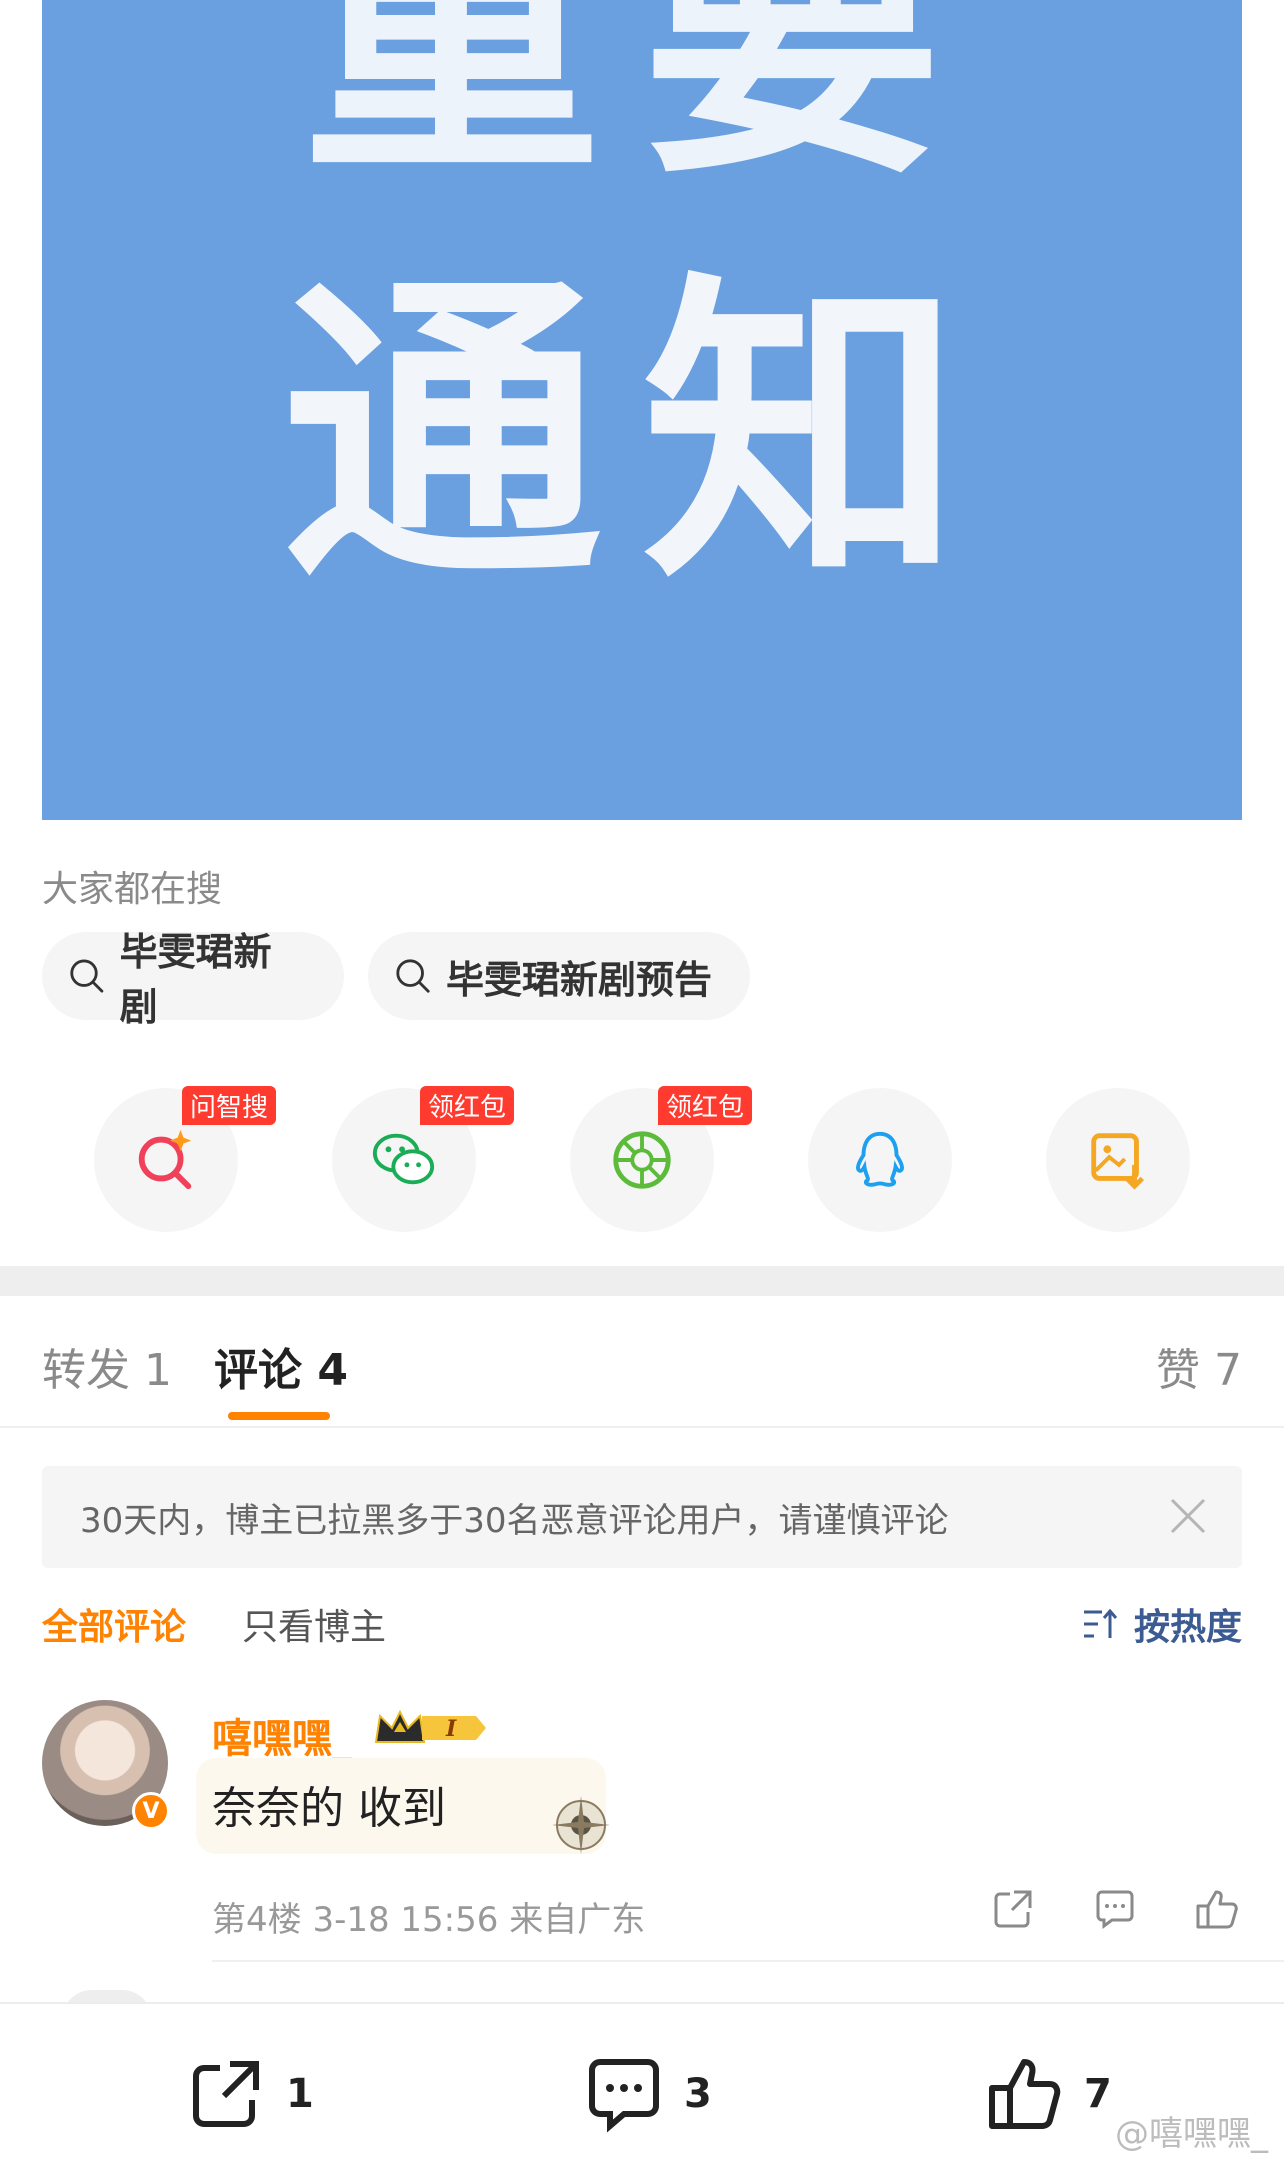 The image size is (1284, 2162). Describe the element at coordinates (282, 1735) in the screenshot. I see `comment-username: 嘻嘿嘿_` at that location.